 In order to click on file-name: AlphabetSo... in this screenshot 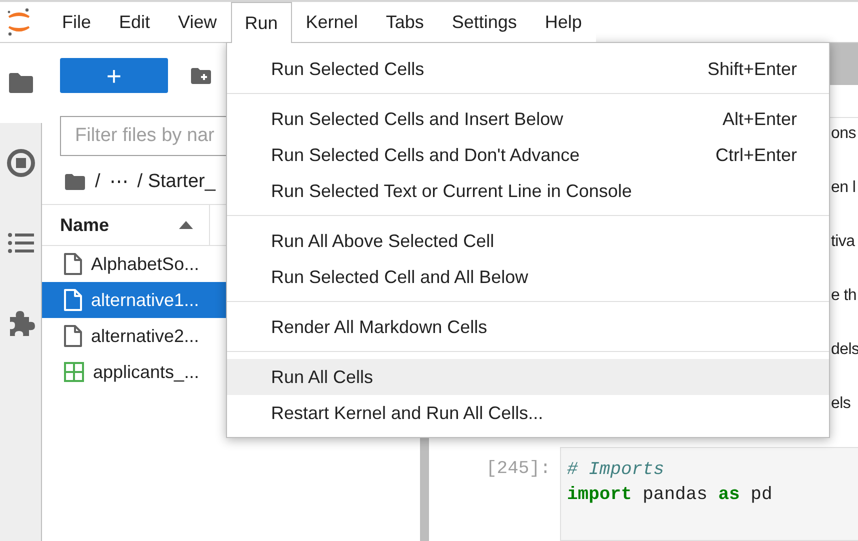, I will do `click(145, 264)`.